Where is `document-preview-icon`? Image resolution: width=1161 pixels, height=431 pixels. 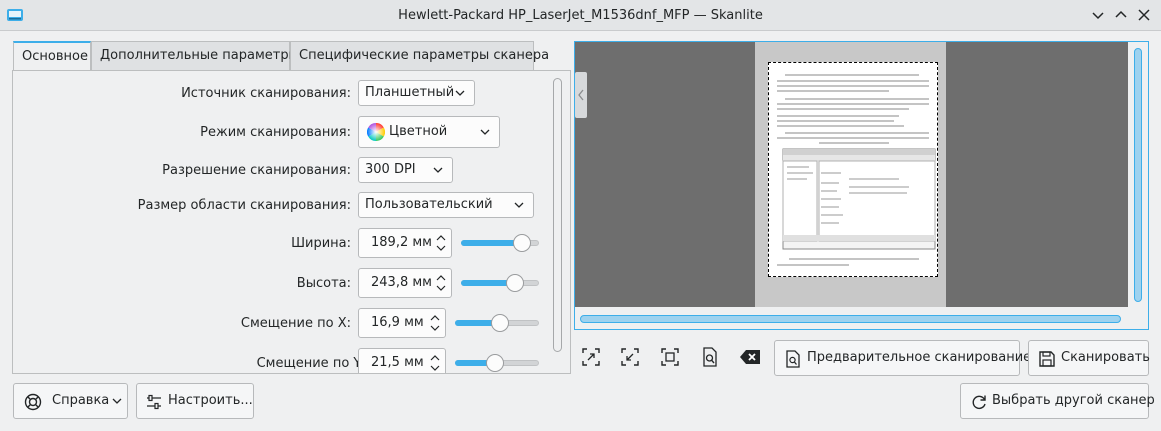 document-preview-icon is located at coordinates (793, 359).